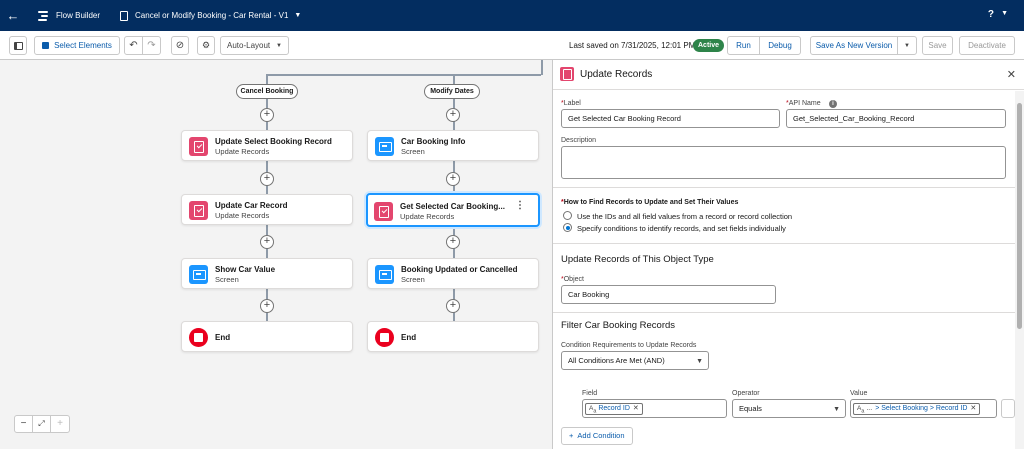 The image size is (1024, 449). What do you see at coordinates (917, 409) in the screenshot?
I see `value-token: Aa... > Select Booking > Record ID ✕` at bounding box center [917, 409].